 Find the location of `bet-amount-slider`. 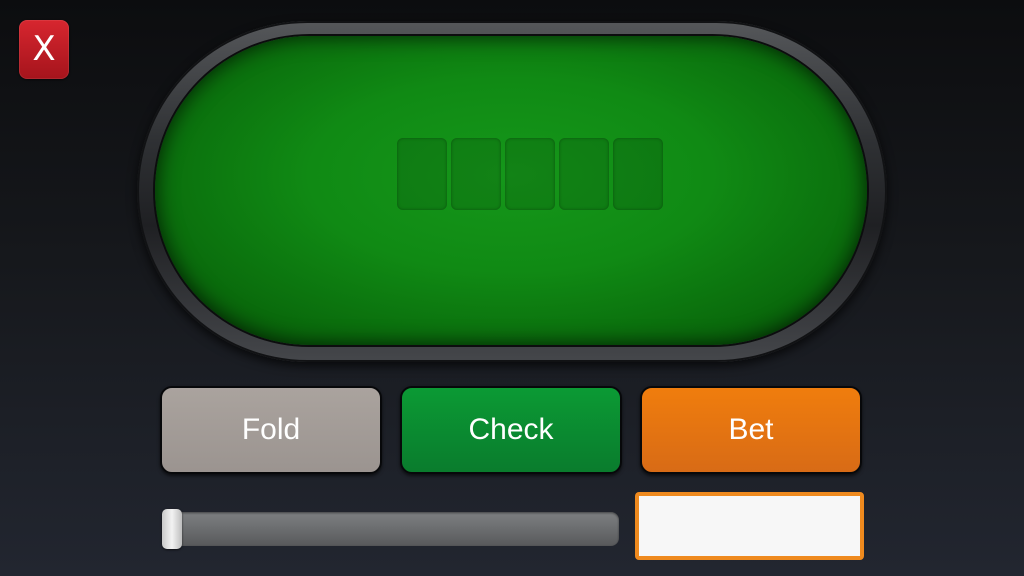

bet-amount-slider is located at coordinates (390, 529).